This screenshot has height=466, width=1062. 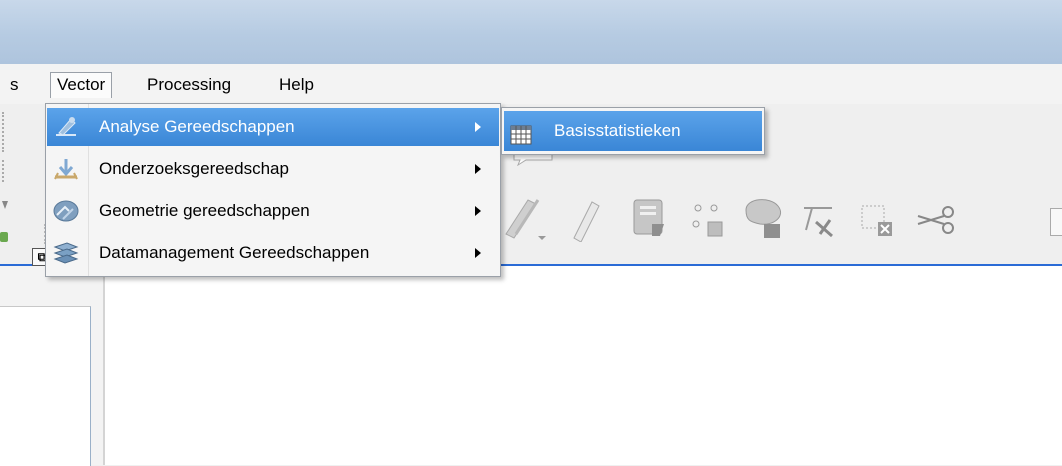 What do you see at coordinates (194, 168) in the screenshot?
I see `menu-item-label: Onderzoeksgereedschap` at bounding box center [194, 168].